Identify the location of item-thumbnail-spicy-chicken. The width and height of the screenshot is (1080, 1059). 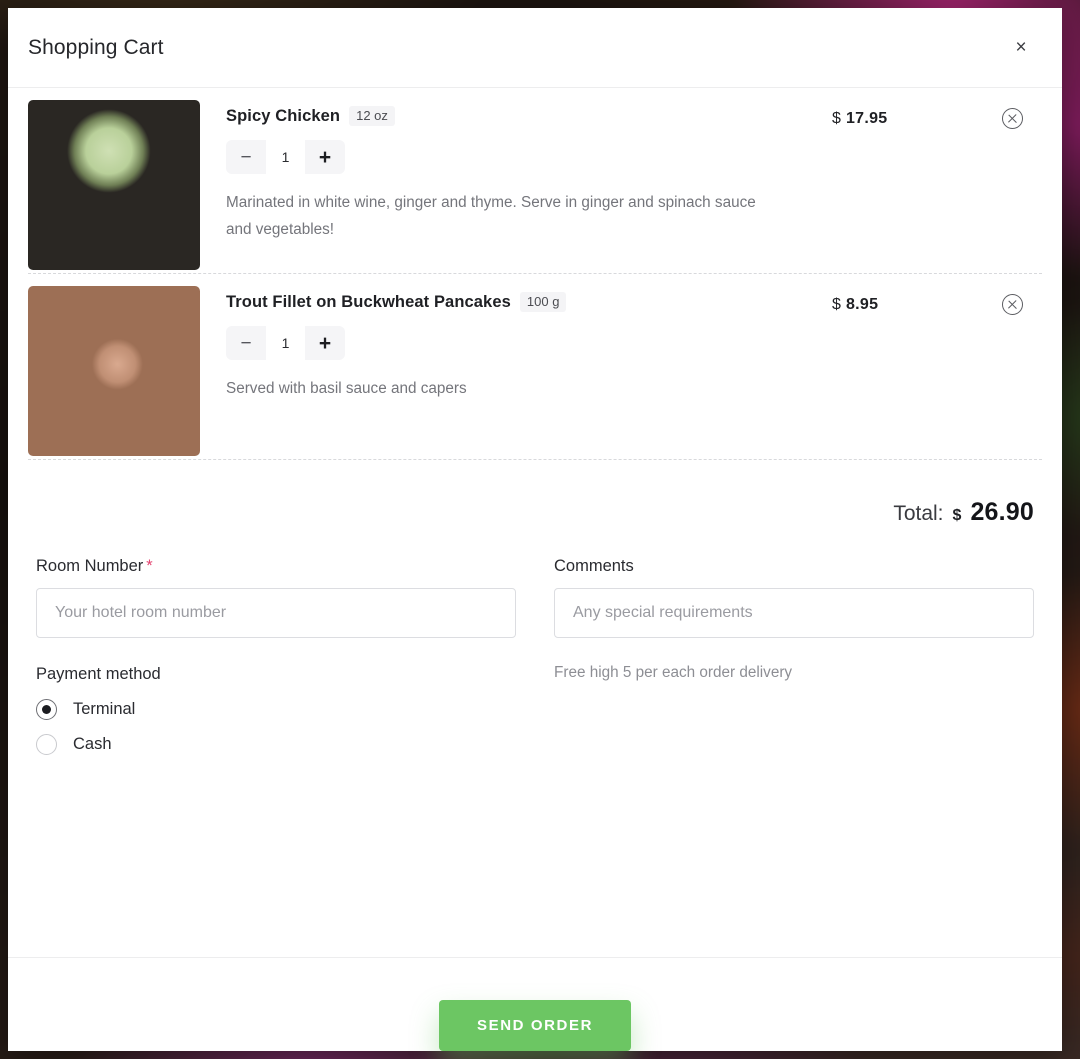
(114, 185).